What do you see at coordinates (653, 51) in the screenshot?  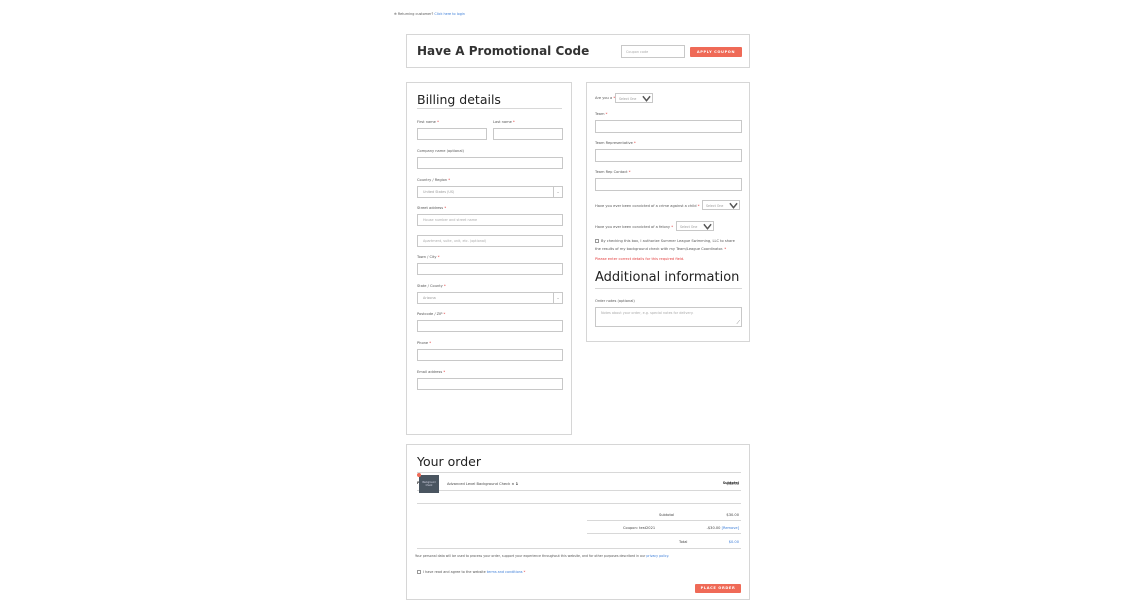 I see `coupon-input: Coupon code` at bounding box center [653, 51].